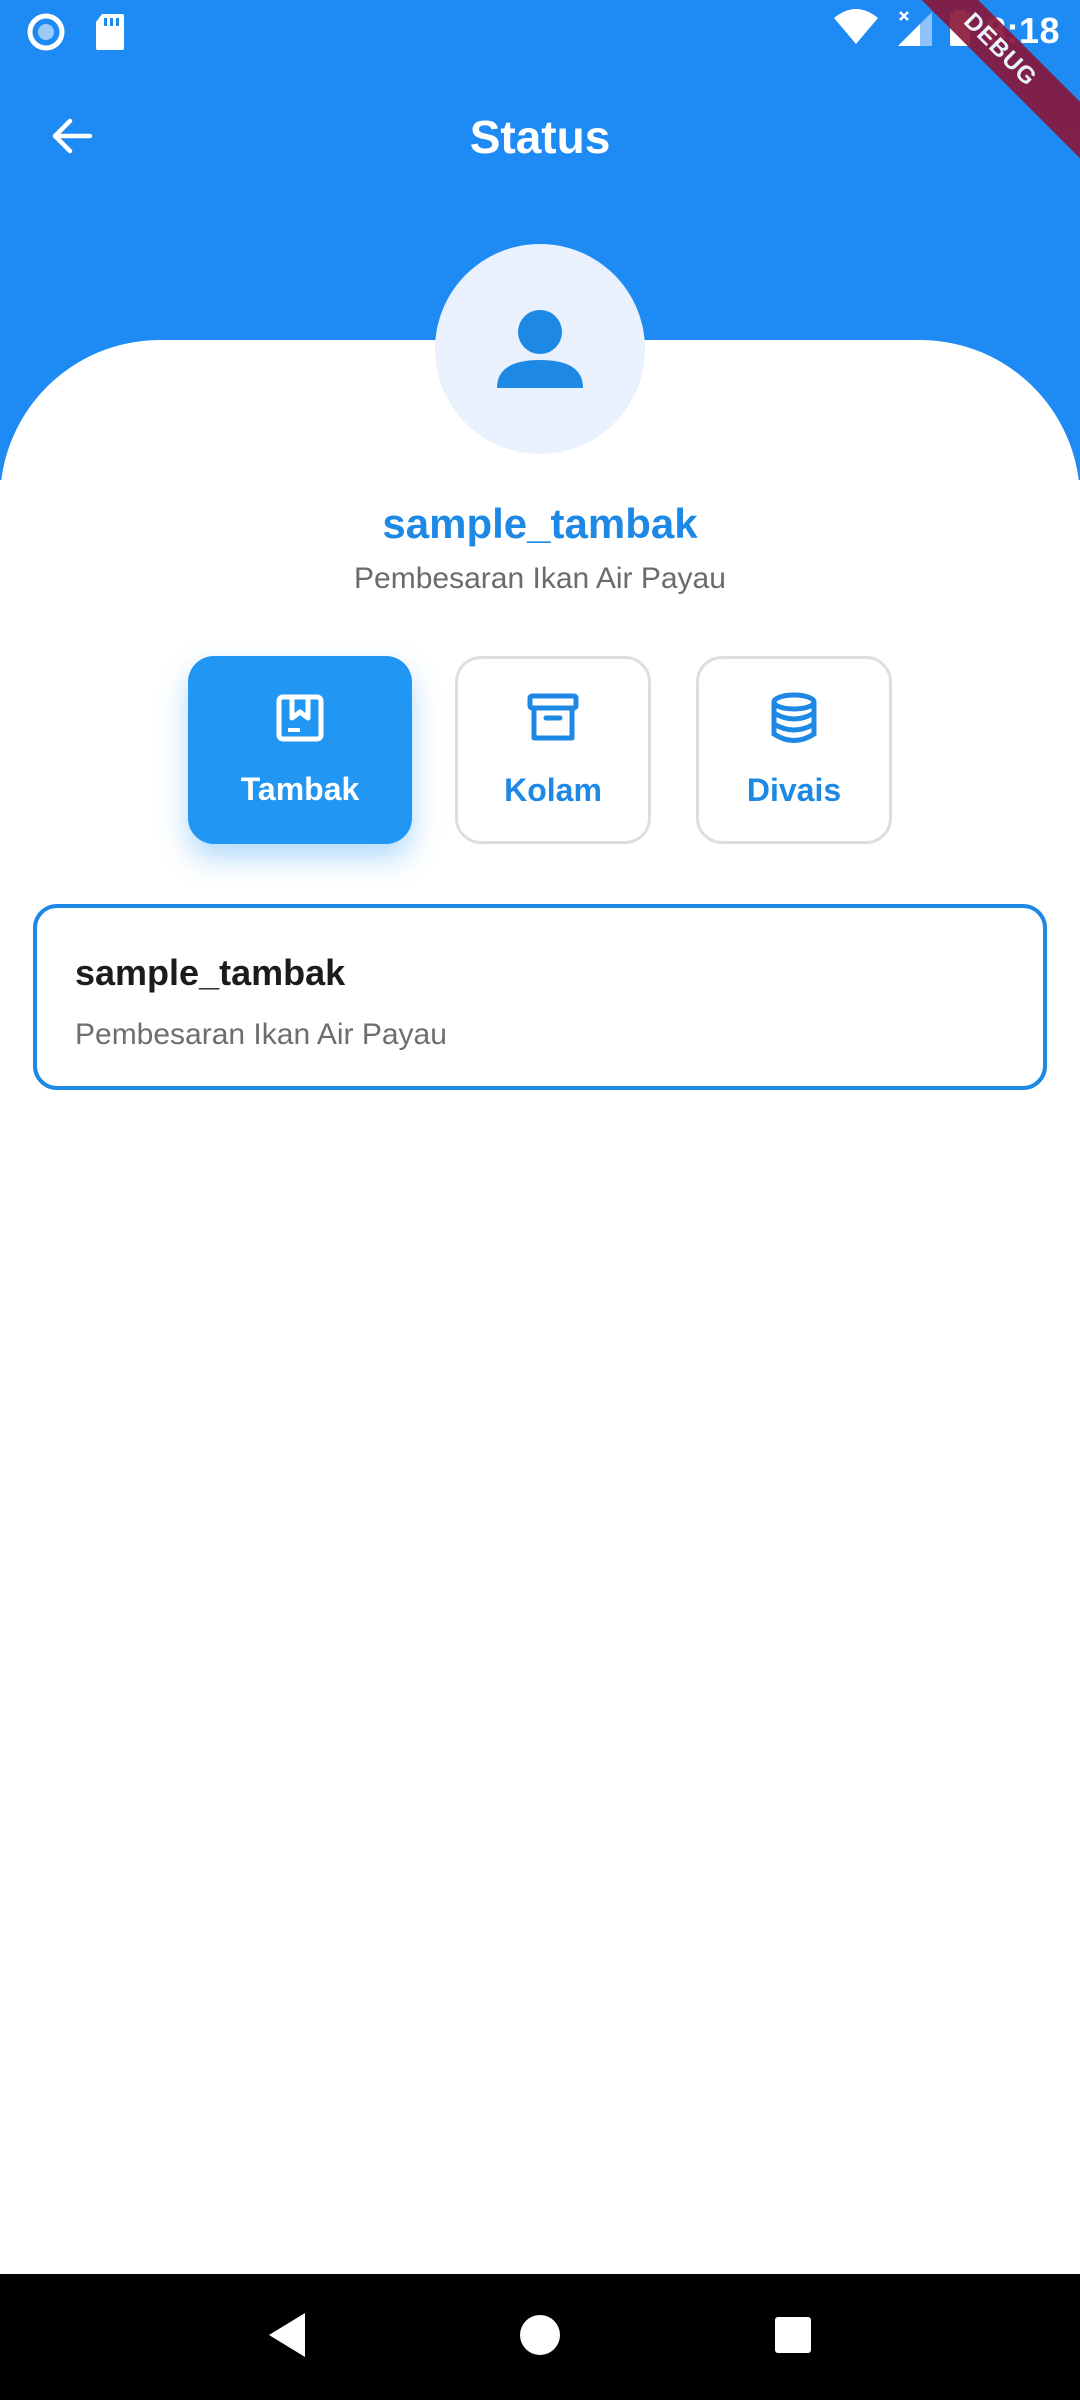  Describe the element at coordinates (300, 720) in the screenshot. I see `bookmark-book-icon` at that location.